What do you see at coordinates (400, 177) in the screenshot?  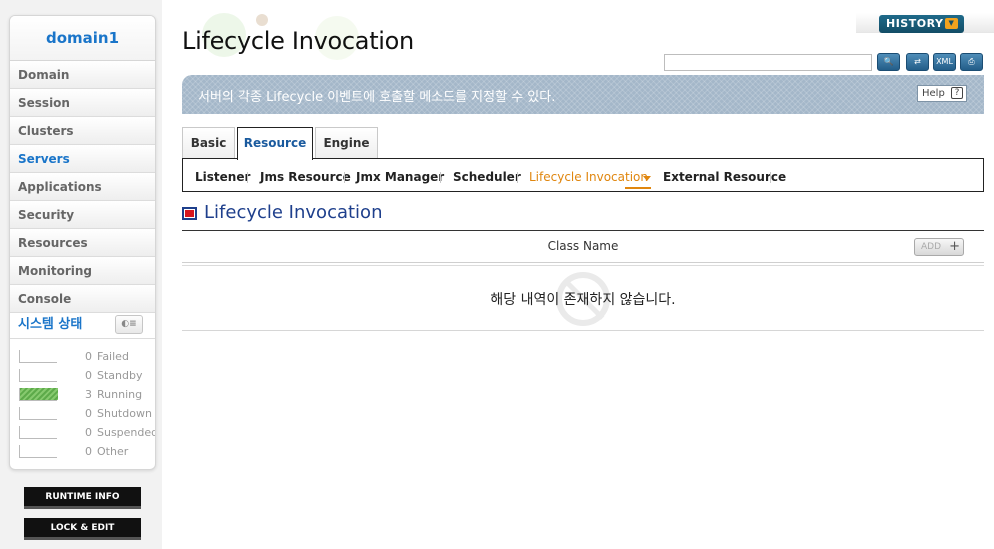 I see `subnav-jmx-manager: Jmx Manager` at bounding box center [400, 177].